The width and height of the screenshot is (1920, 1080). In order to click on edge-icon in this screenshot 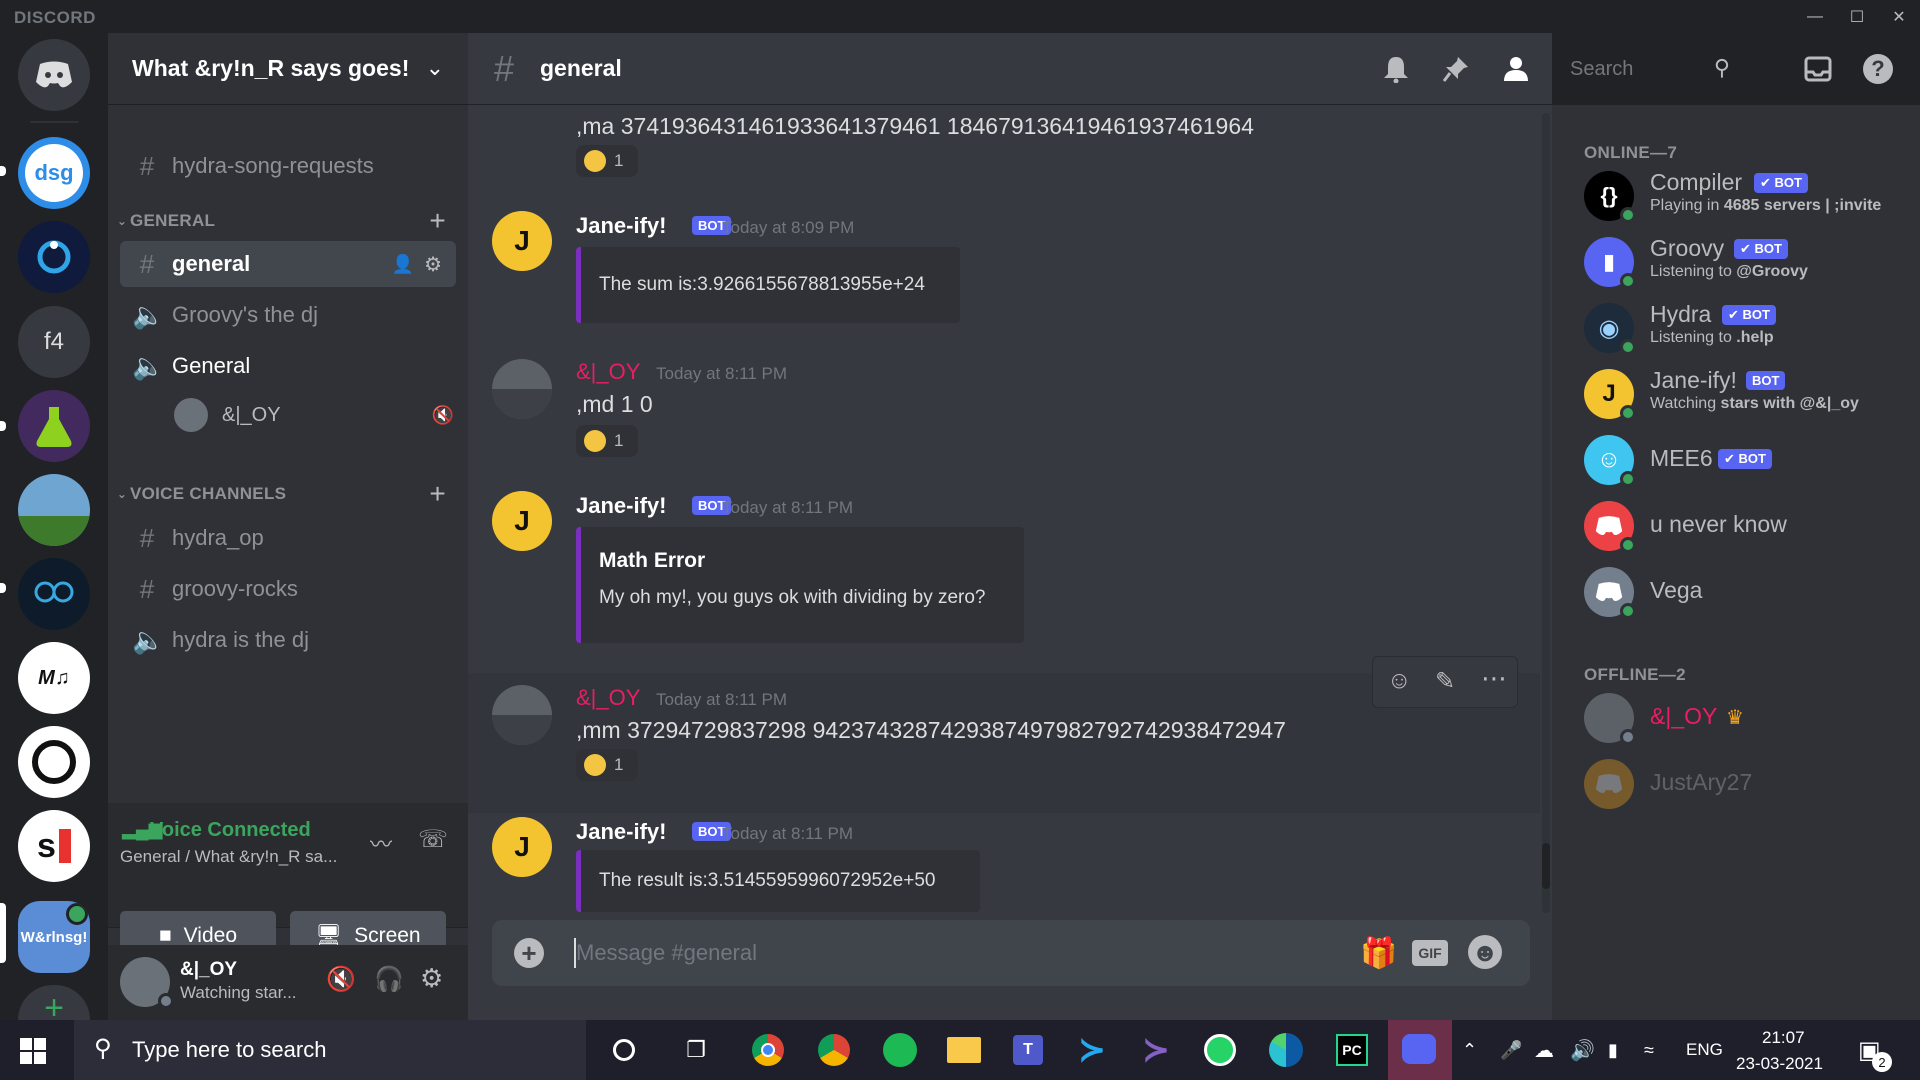, I will do `click(1286, 1050)`.